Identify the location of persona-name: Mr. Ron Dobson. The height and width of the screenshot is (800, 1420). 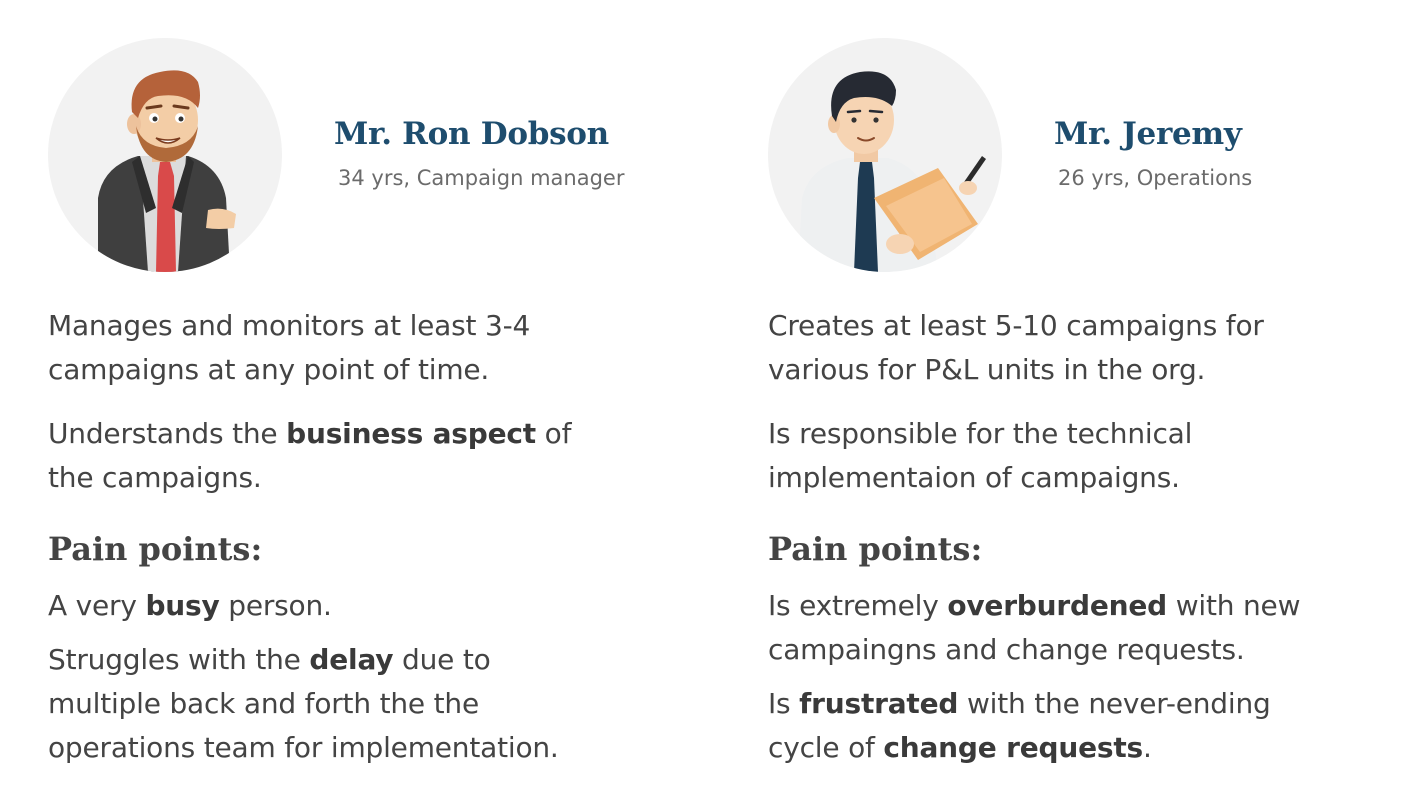
(471, 134).